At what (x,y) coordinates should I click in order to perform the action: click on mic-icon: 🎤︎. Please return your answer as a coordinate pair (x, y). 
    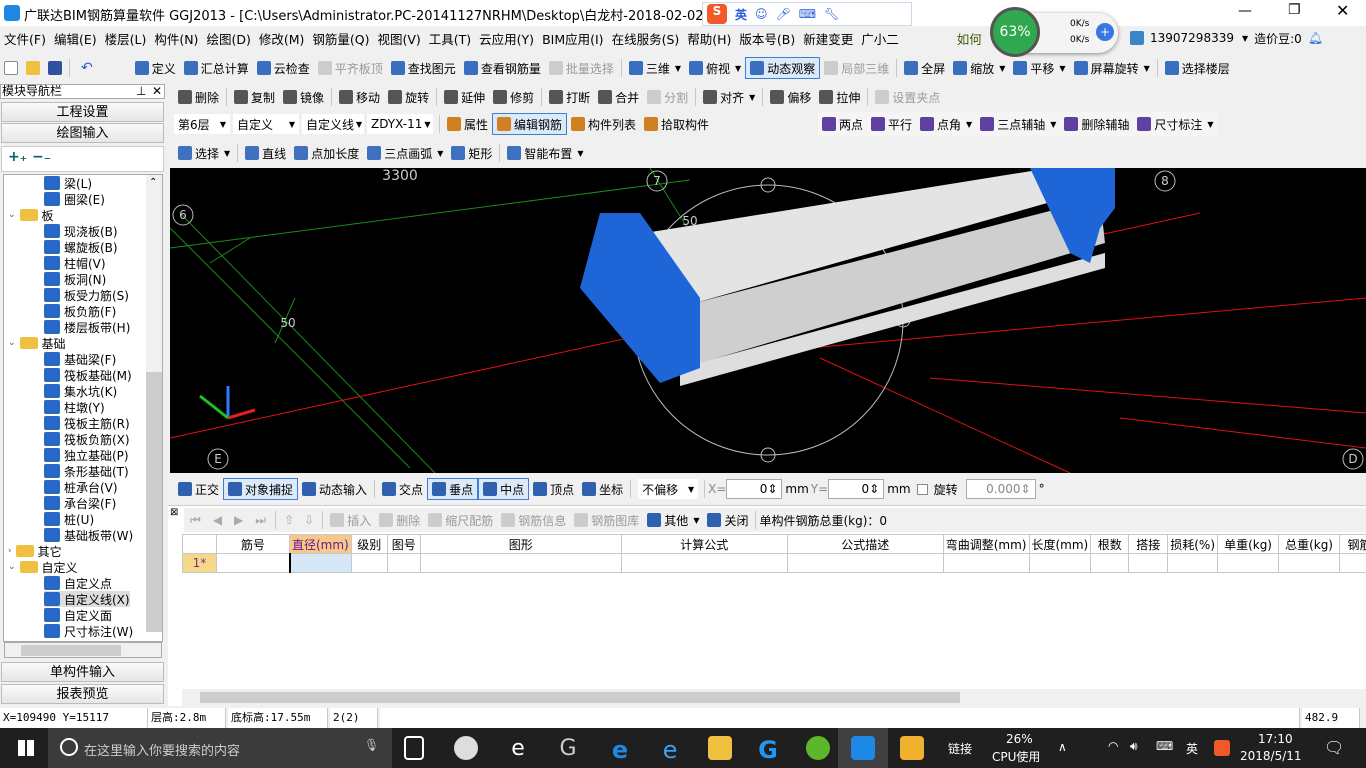
    Looking at the image, I should click on (783, 14).